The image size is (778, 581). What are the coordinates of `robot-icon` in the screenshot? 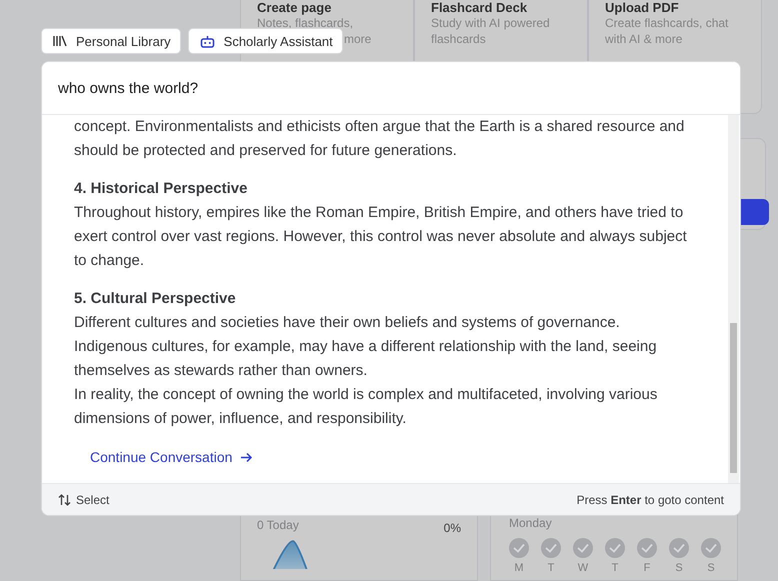 It's located at (207, 41).